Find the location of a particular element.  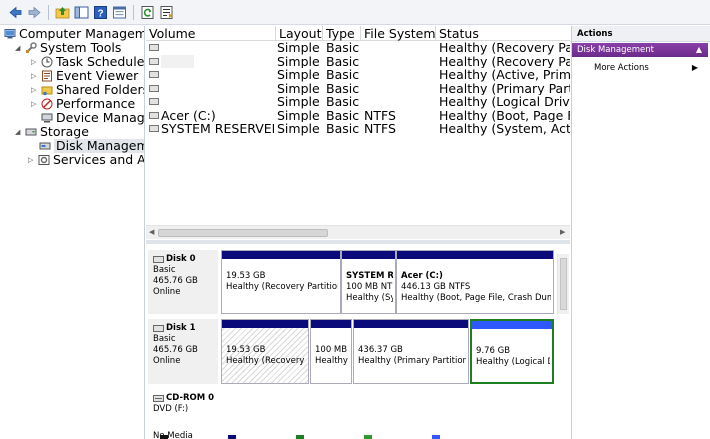

toolbar-separator is located at coordinates (48, 12).